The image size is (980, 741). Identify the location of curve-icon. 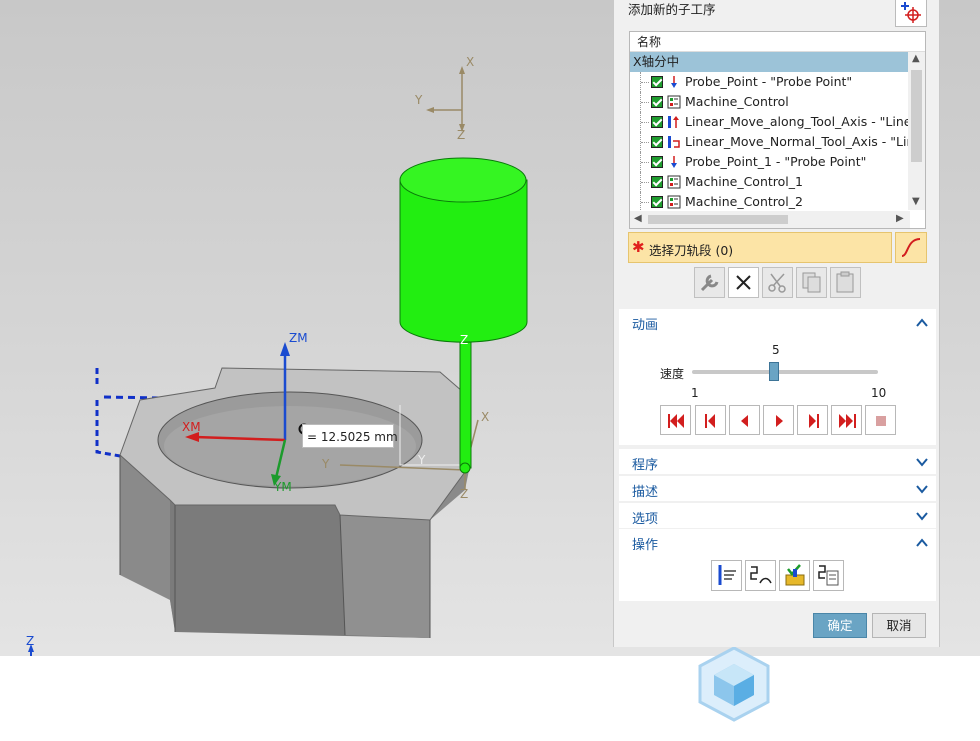
(911, 247).